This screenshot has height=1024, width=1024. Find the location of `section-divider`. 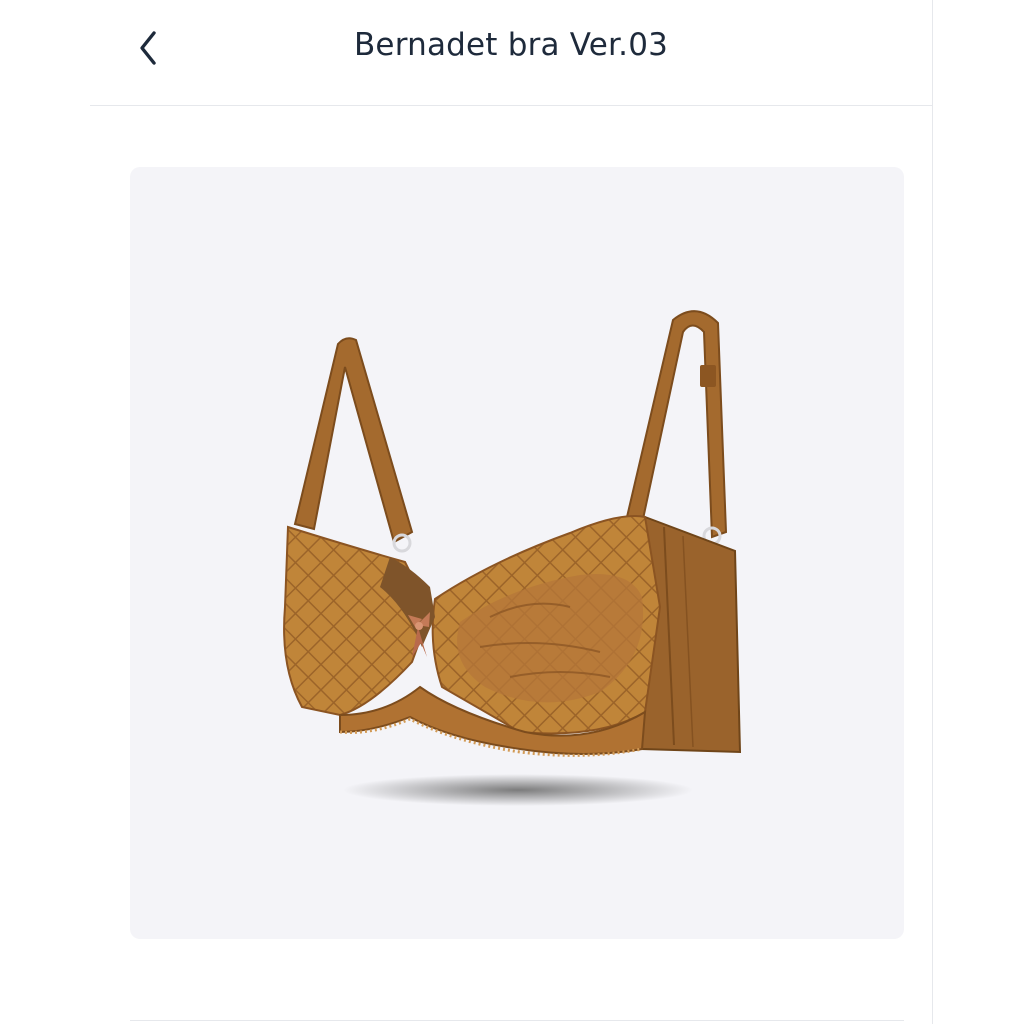

section-divider is located at coordinates (517, 1020).